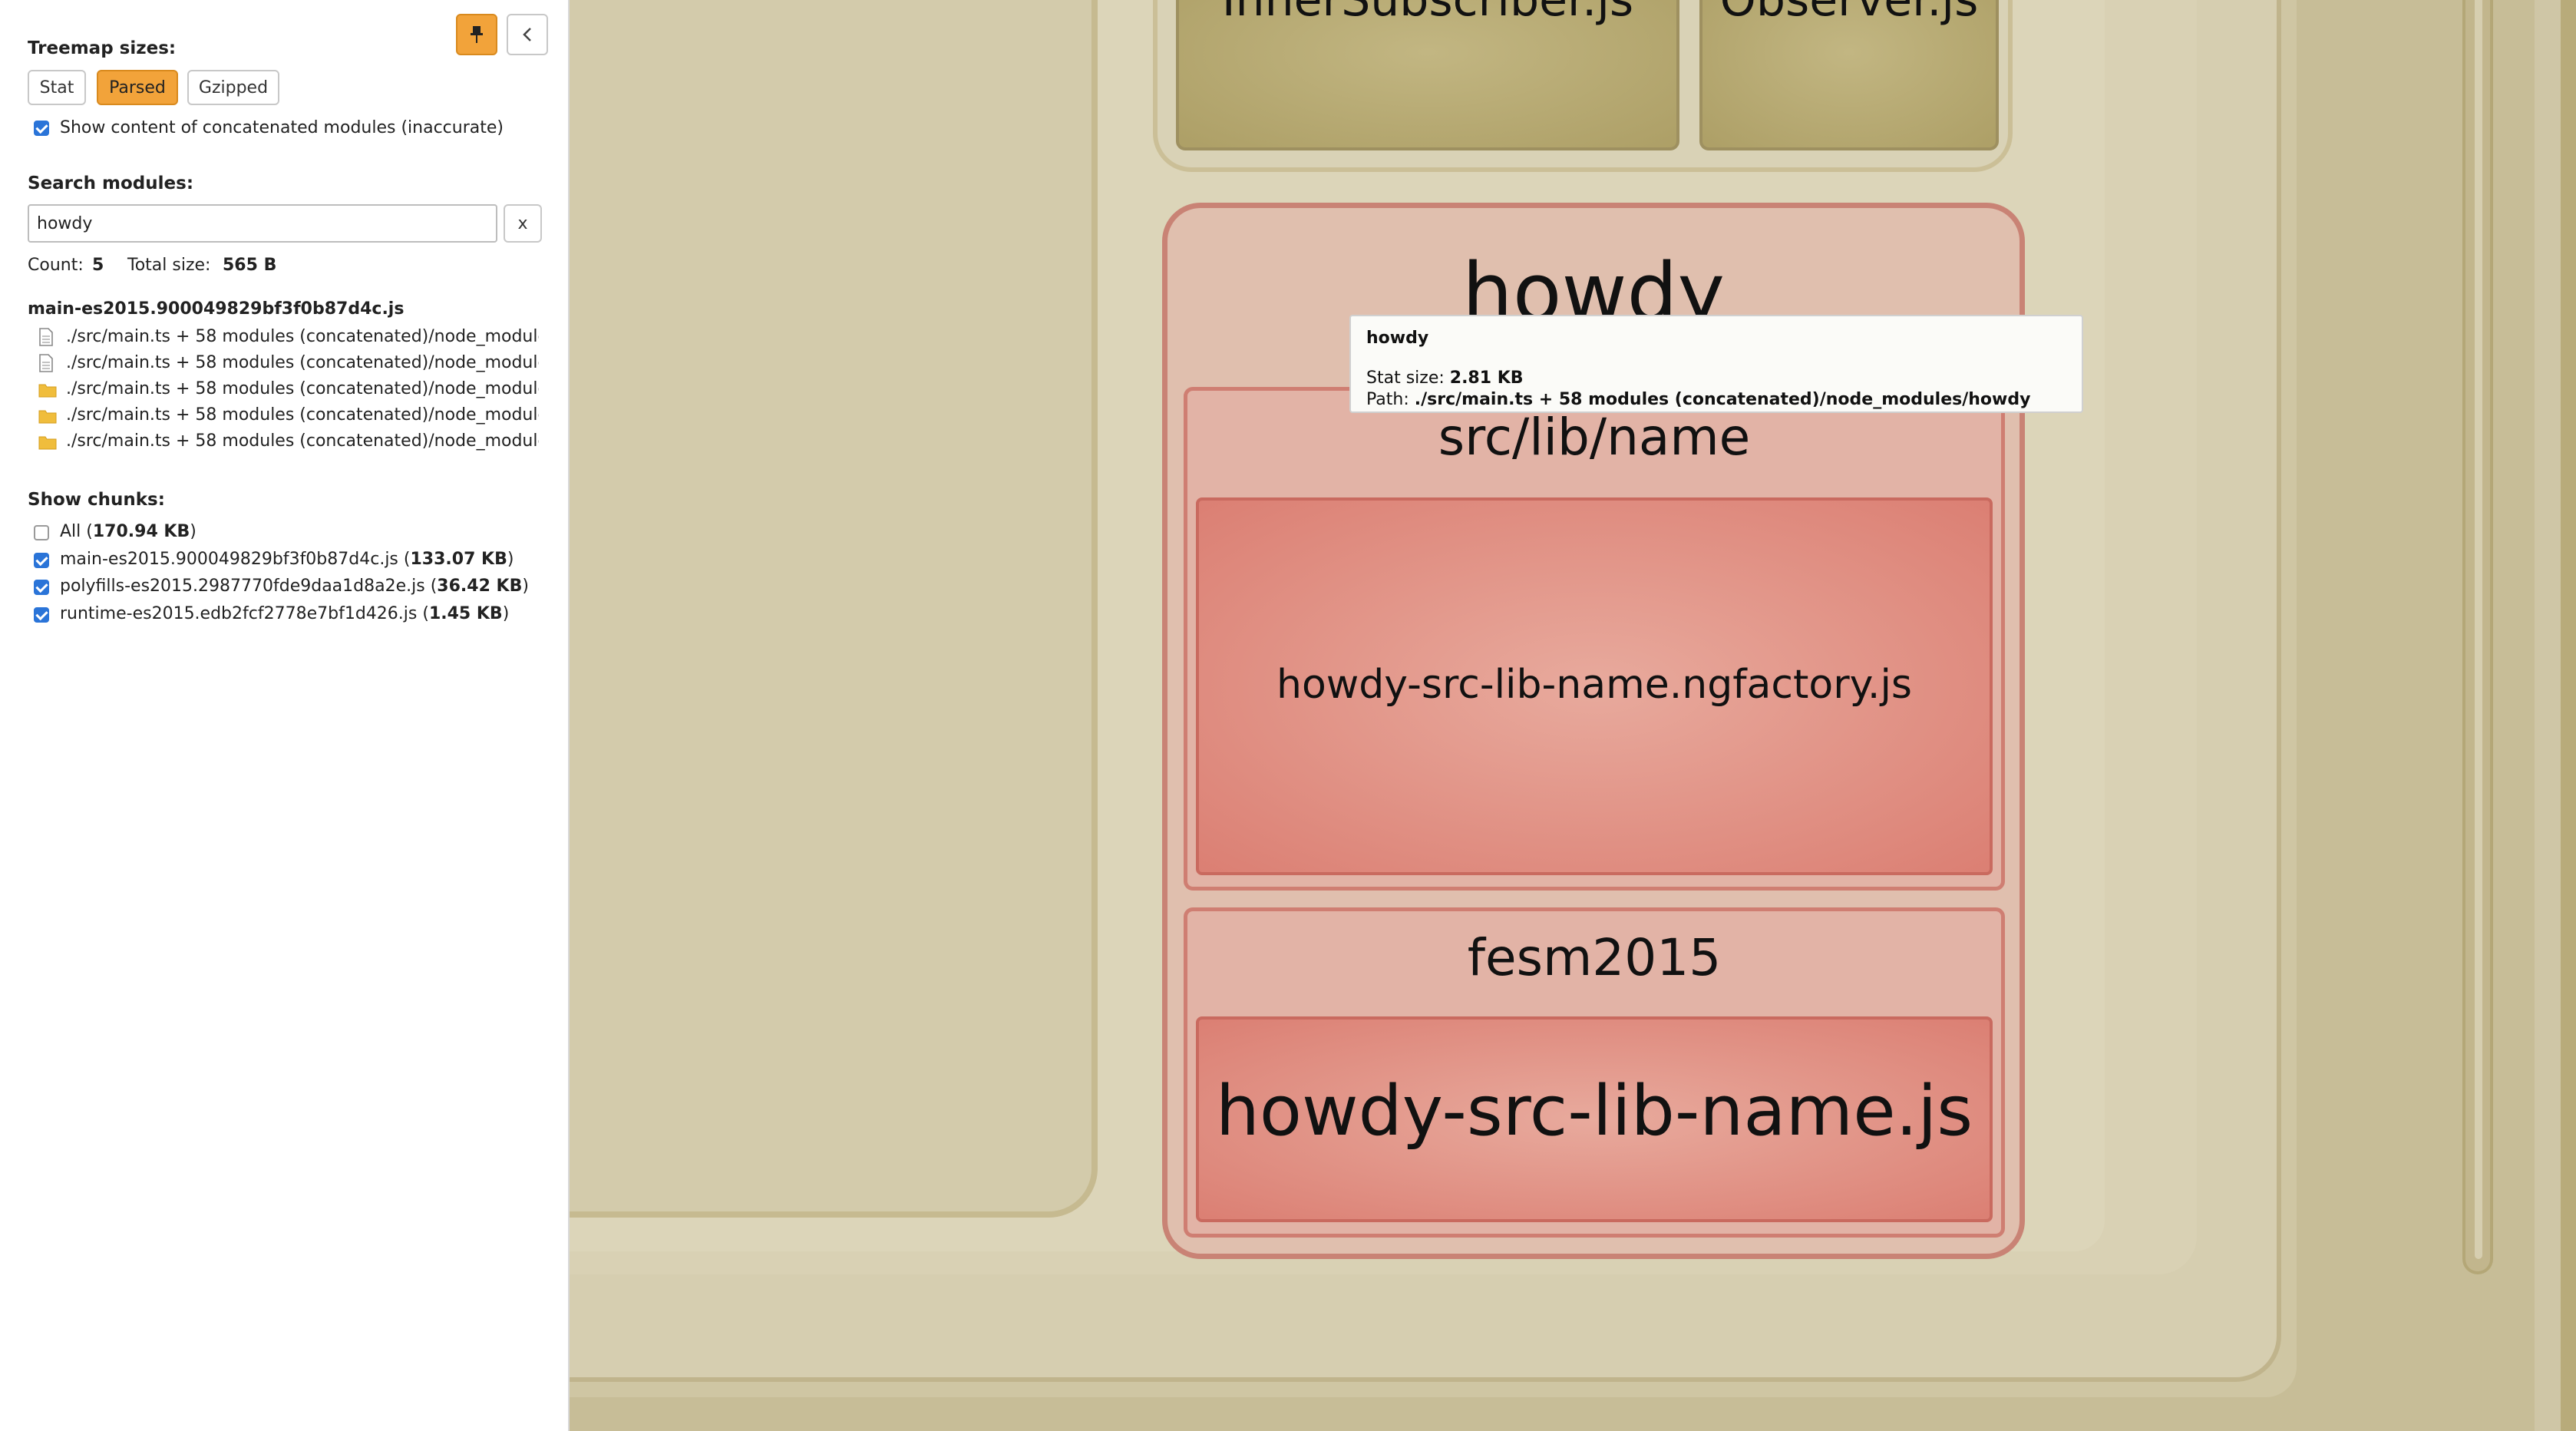 This screenshot has width=2576, height=1431. Describe the element at coordinates (229, 559) in the screenshot. I see `chunk-name: main-es2015.900049829bf3f0b87d4c.js` at that location.